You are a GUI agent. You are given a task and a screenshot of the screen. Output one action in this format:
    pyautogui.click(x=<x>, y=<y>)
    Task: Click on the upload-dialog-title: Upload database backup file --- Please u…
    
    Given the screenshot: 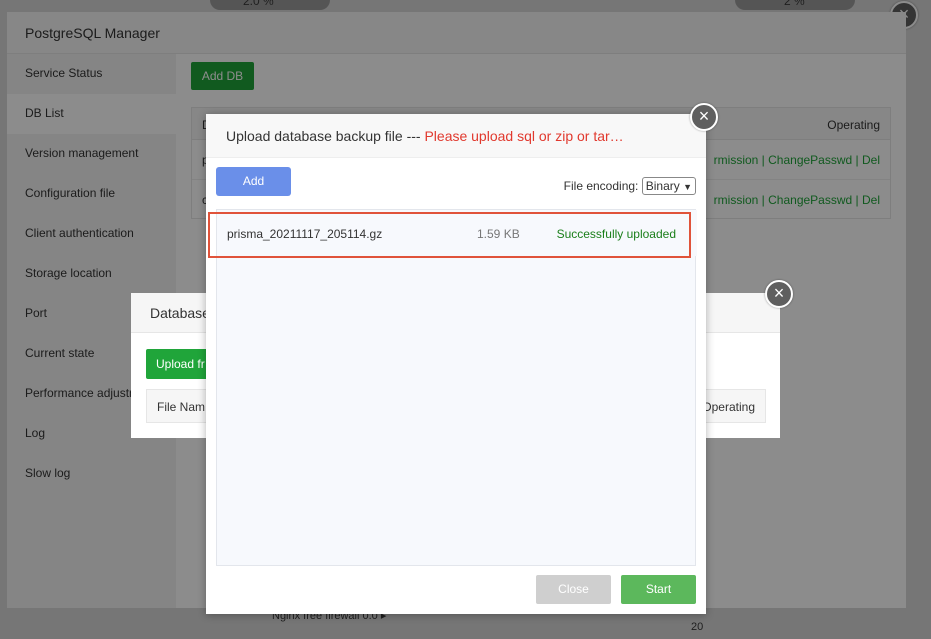 What is the action you would take?
    pyautogui.click(x=456, y=136)
    